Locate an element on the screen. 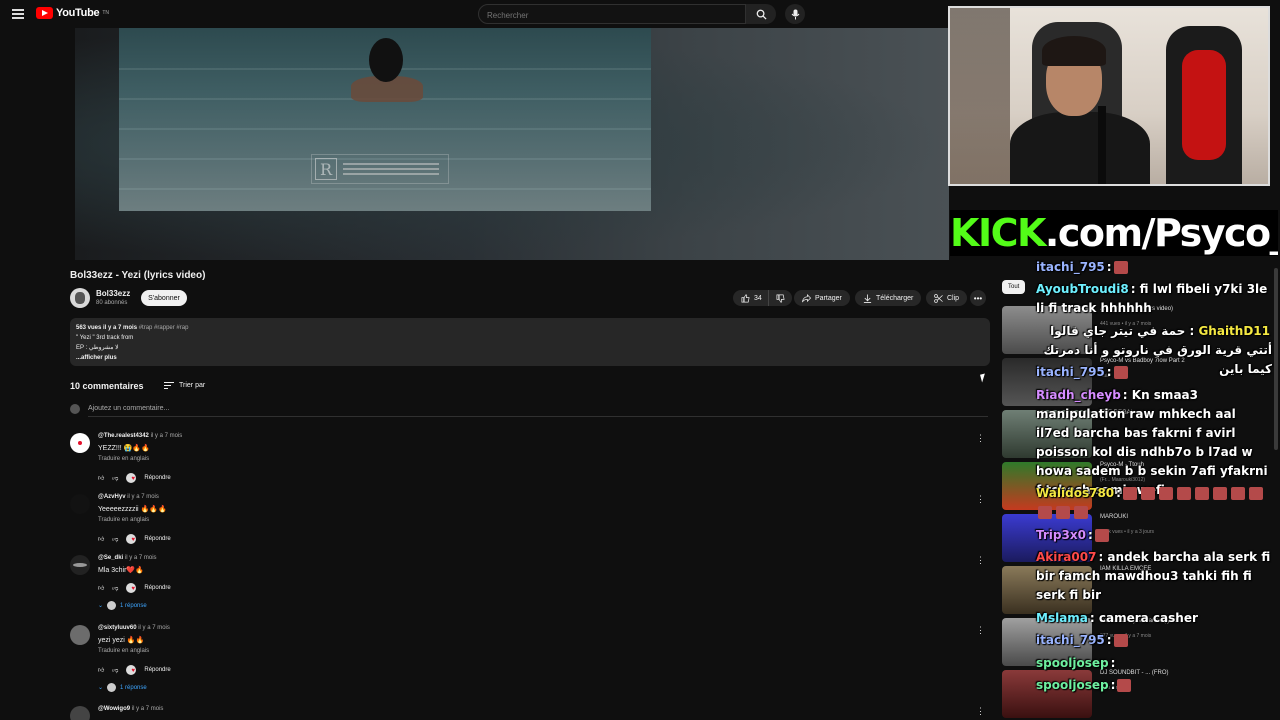 The width and height of the screenshot is (1280, 720). chat-message: spooljosep: is located at coordinates (1084, 685).